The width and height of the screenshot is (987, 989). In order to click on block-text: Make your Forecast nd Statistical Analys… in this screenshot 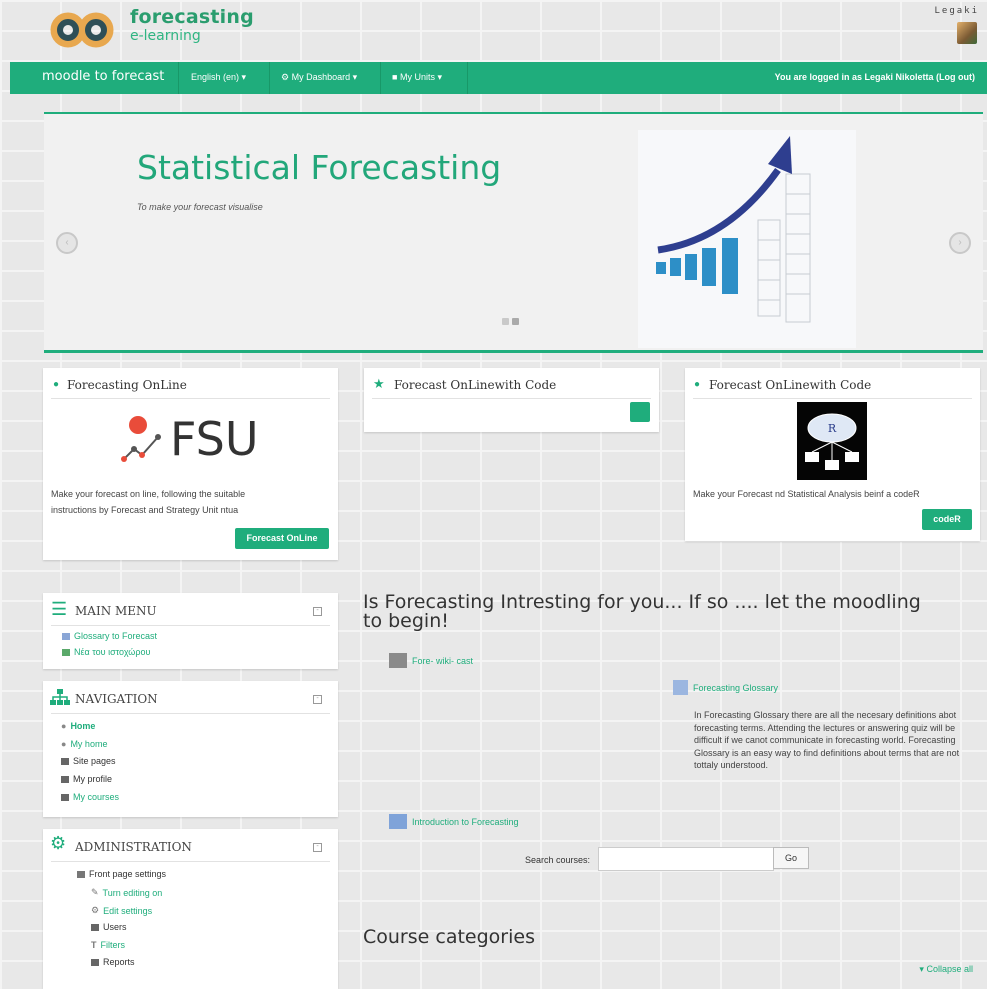, I will do `click(806, 494)`.